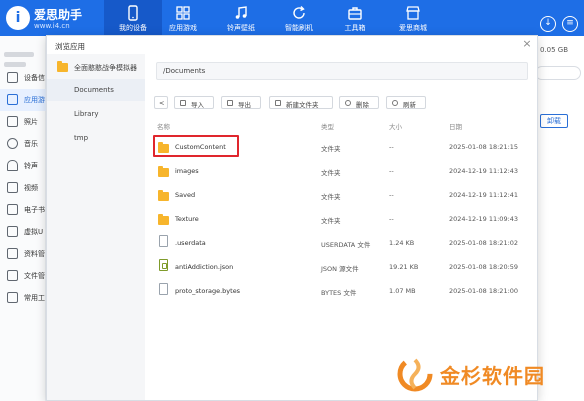  What do you see at coordinates (413, 28) in the screenshot?
I see `nav-label: 爱思商城` at bounding box center [413, 28].